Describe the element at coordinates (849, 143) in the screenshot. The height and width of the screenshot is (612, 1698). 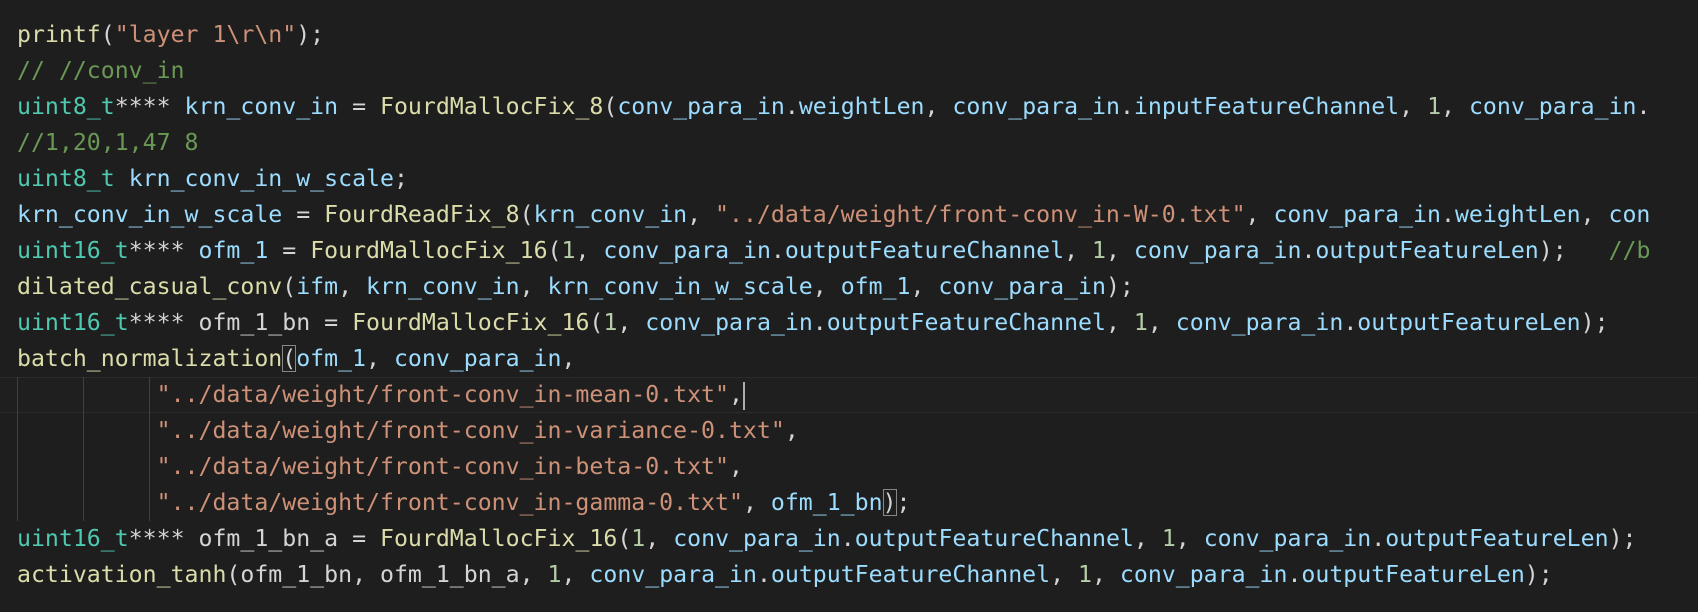
I see `code-line: //1,20,1,47 8` at that location.